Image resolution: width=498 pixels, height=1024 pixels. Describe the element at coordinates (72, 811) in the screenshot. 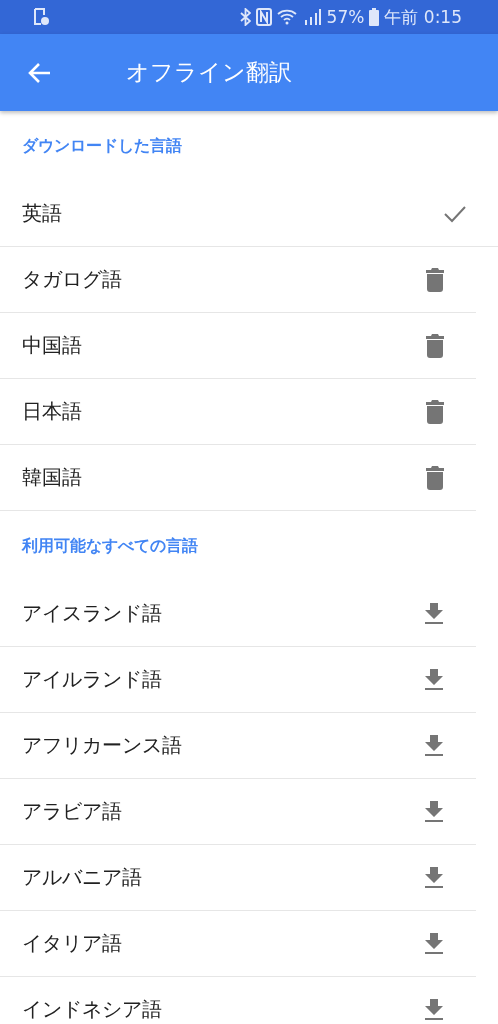

I see `language-name: アラビア語` at that location.